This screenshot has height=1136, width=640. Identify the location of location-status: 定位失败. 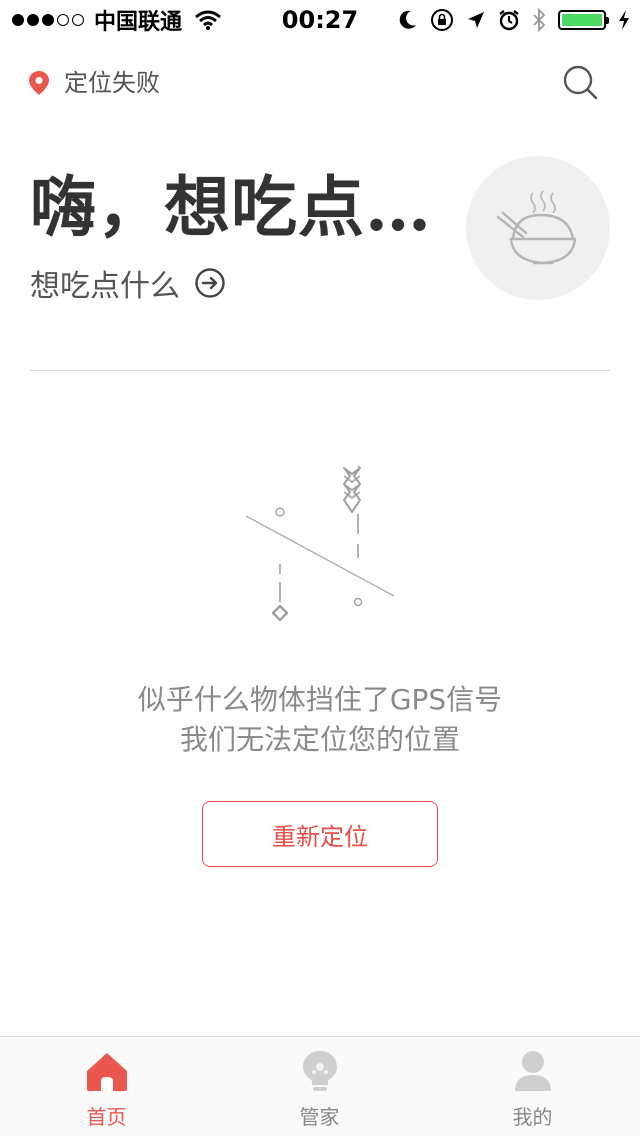
(112, 83).